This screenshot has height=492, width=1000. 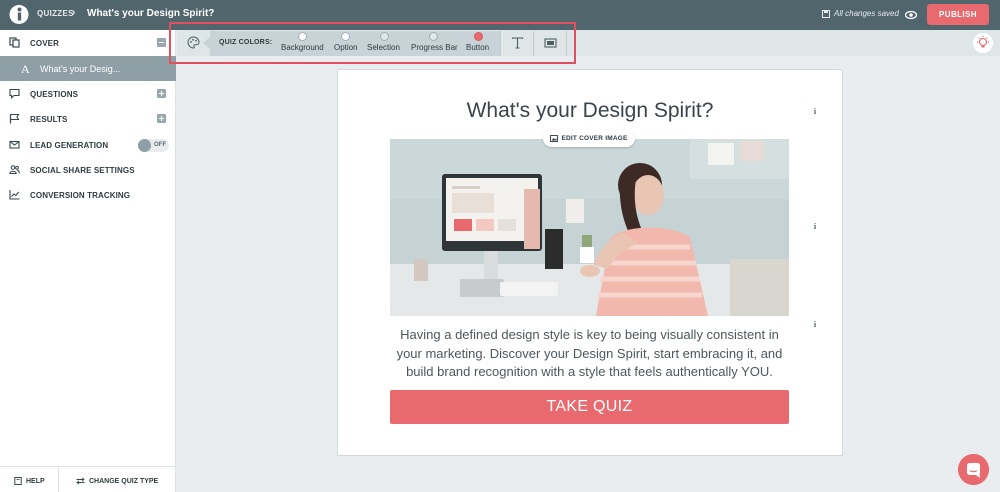 I want to click on image-icon, so click(x=554, y=138).